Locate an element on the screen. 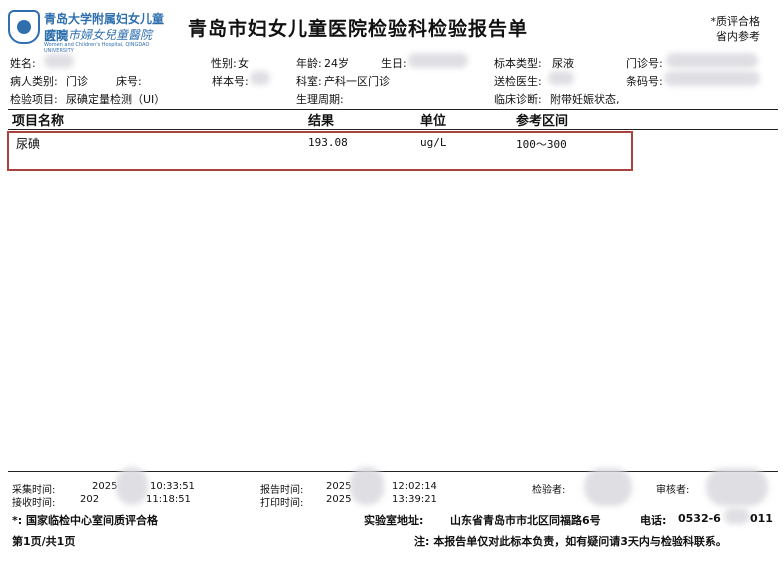  column-header-item: 项目名称 is located at coordinates (38, 121).